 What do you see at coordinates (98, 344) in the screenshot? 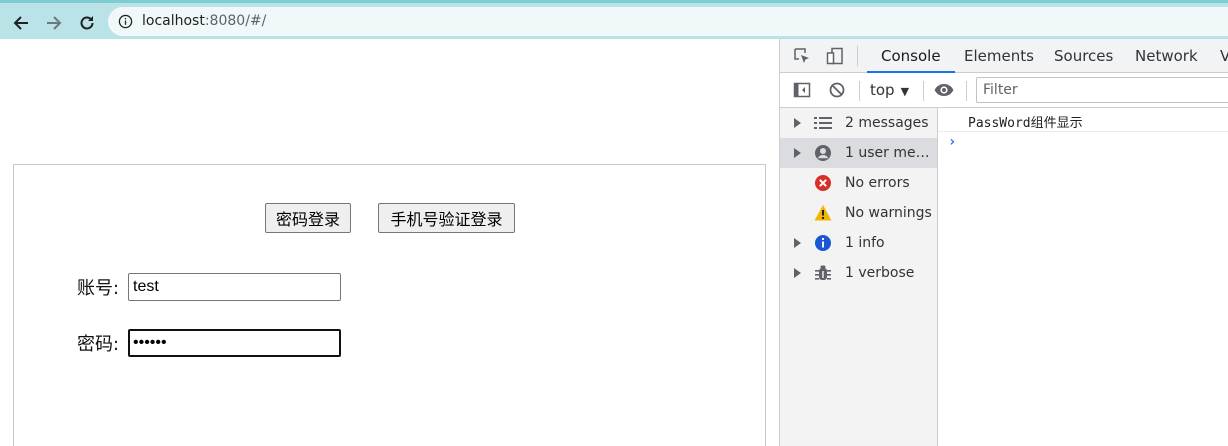
I see `password-label: 密码:` at bounding box center [98, 344].